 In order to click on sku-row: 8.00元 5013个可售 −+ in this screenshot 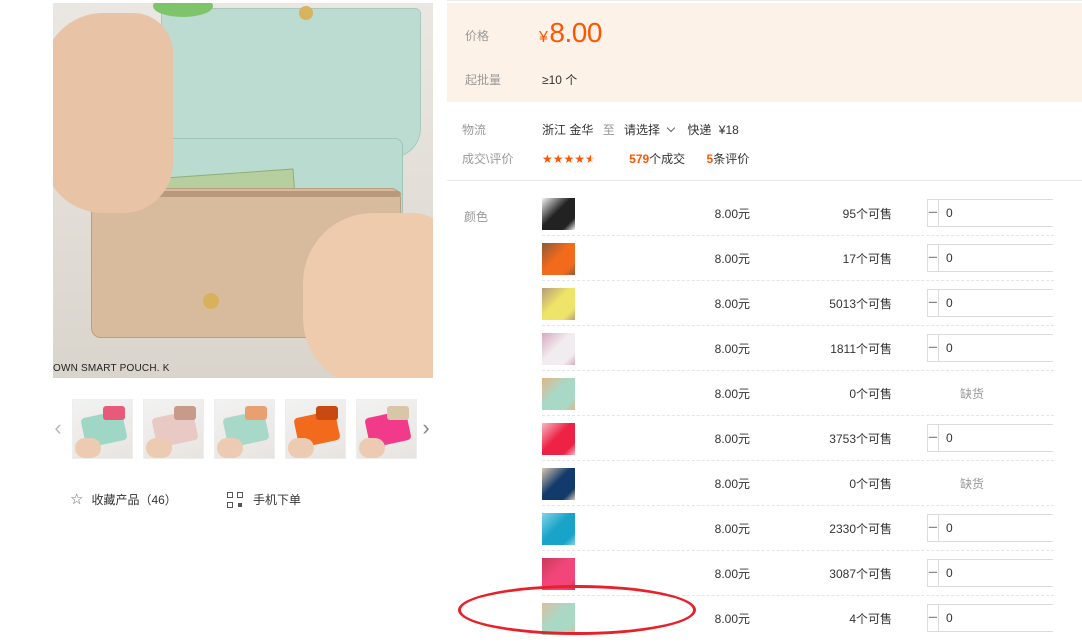, I will do `click(812, 303)`.